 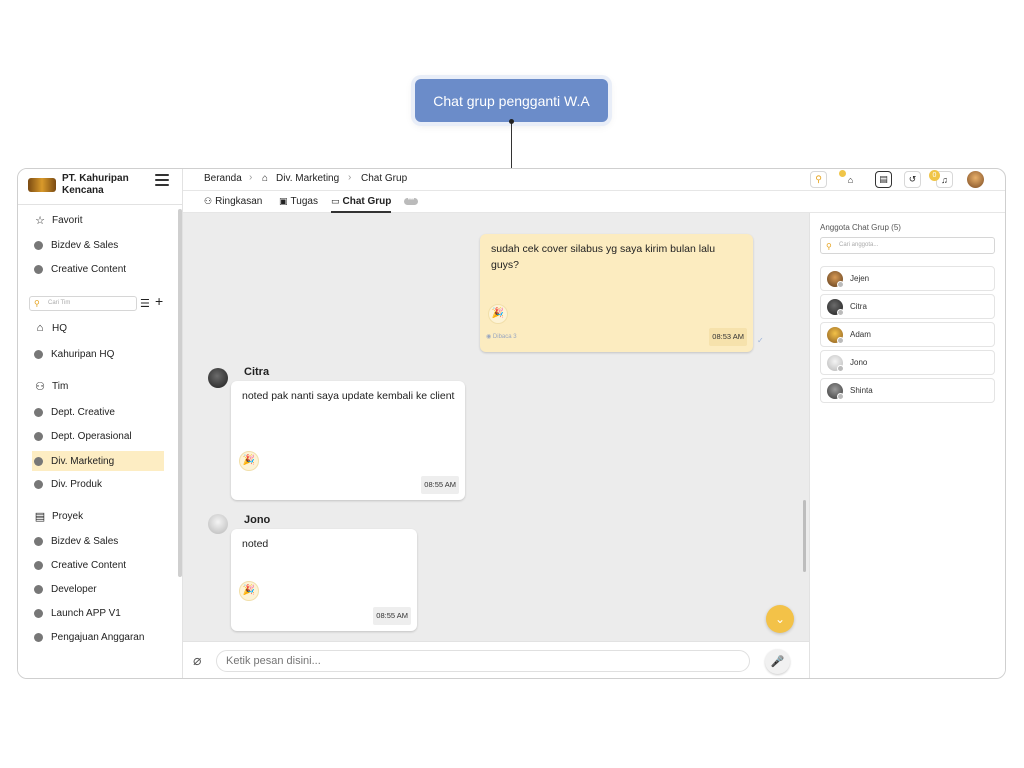 What do you see at coordinates (304, 201) in the screenshot?
I see `tab-label: Tugas` at bounding box center [304, 201].